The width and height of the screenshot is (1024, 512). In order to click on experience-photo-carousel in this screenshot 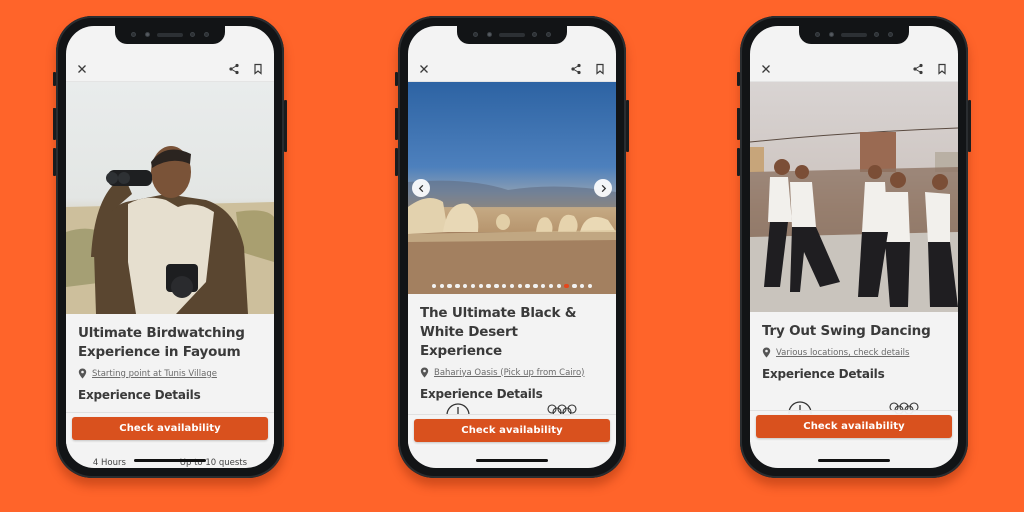, I will do `click(512, 188)`.